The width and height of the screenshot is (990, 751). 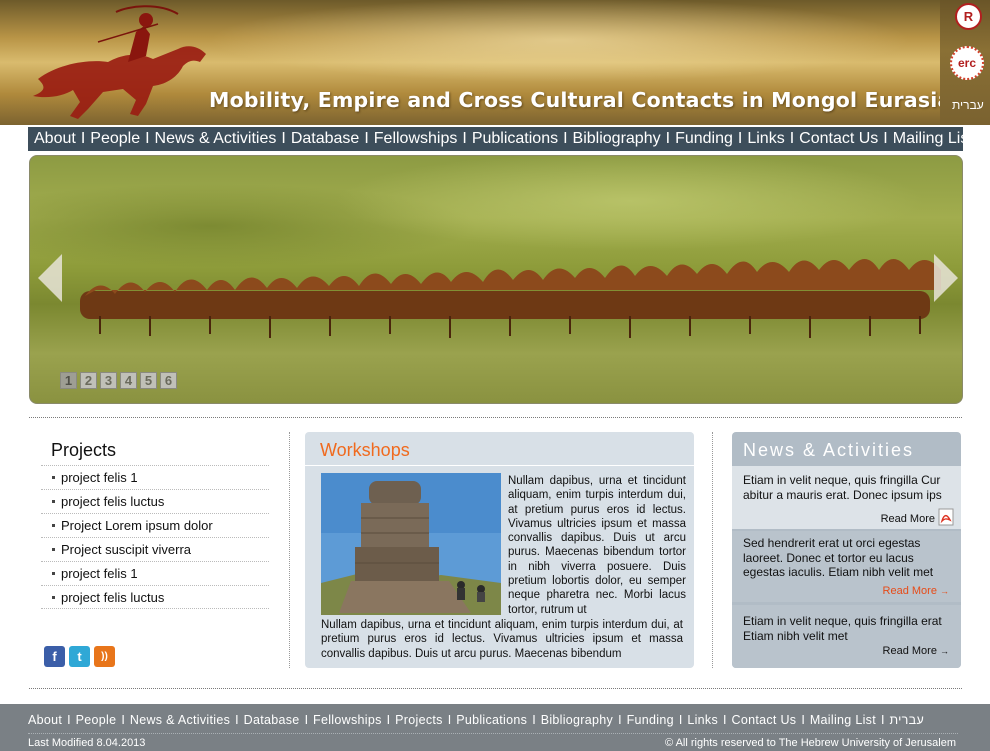 I want to click on nav-links: Links, so click(x=765, y=139).